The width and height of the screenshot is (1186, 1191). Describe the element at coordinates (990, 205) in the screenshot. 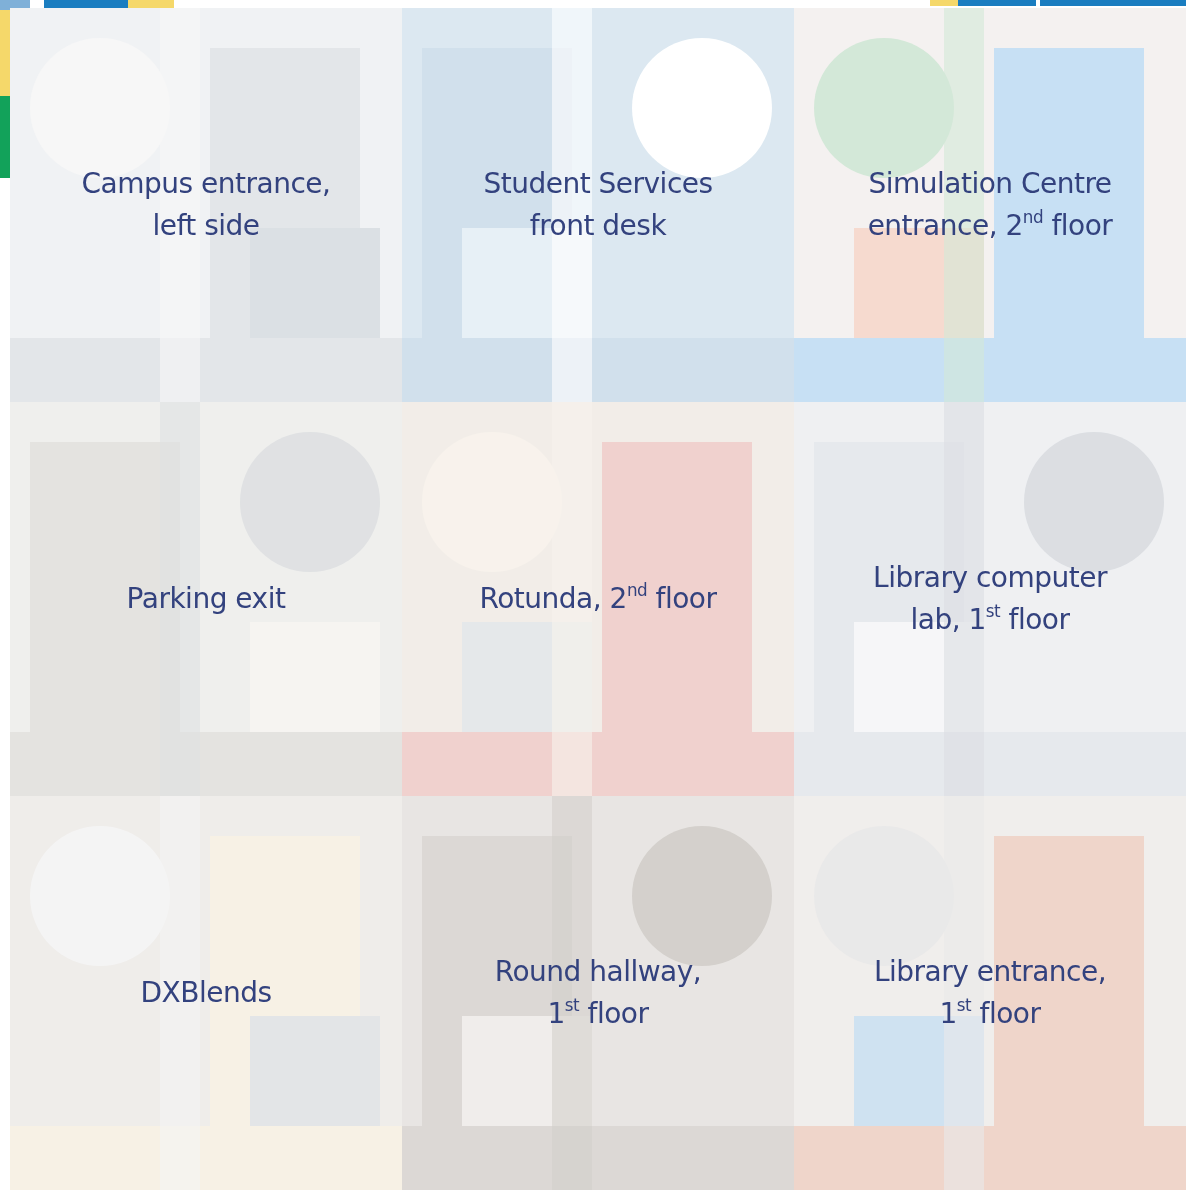

I see `tile-caption: Simulation Centre entrance, 2$^{nd}$ floor` at that location.